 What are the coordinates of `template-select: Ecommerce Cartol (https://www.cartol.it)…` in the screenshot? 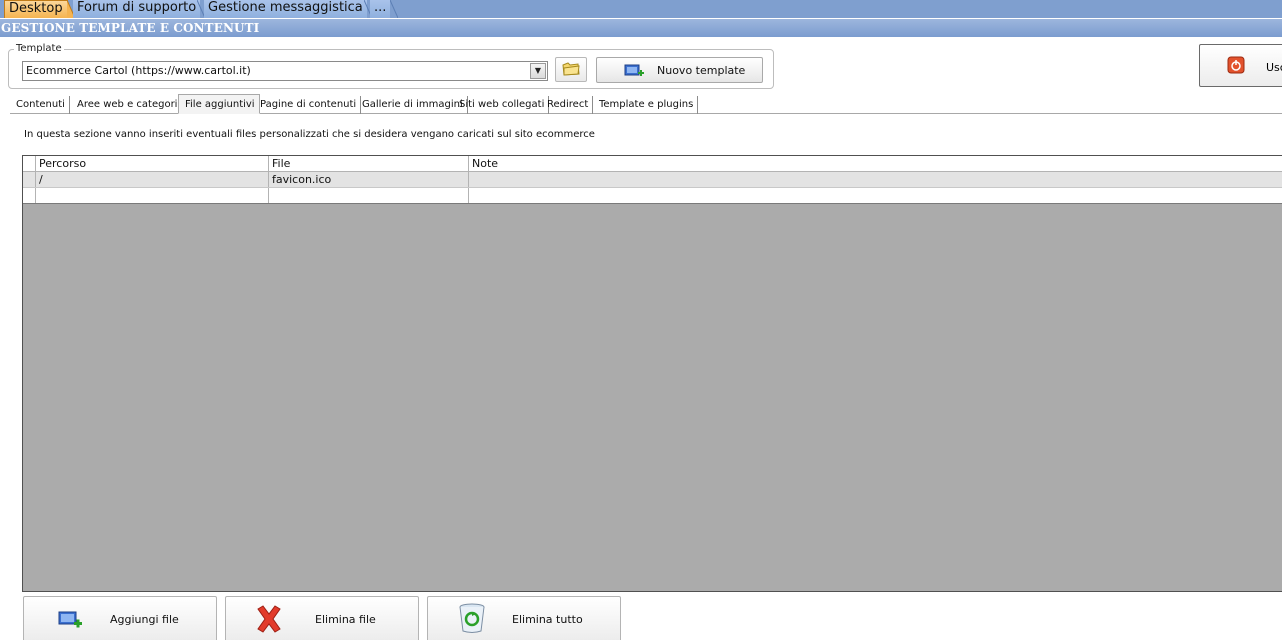 It's located at (285, 71).